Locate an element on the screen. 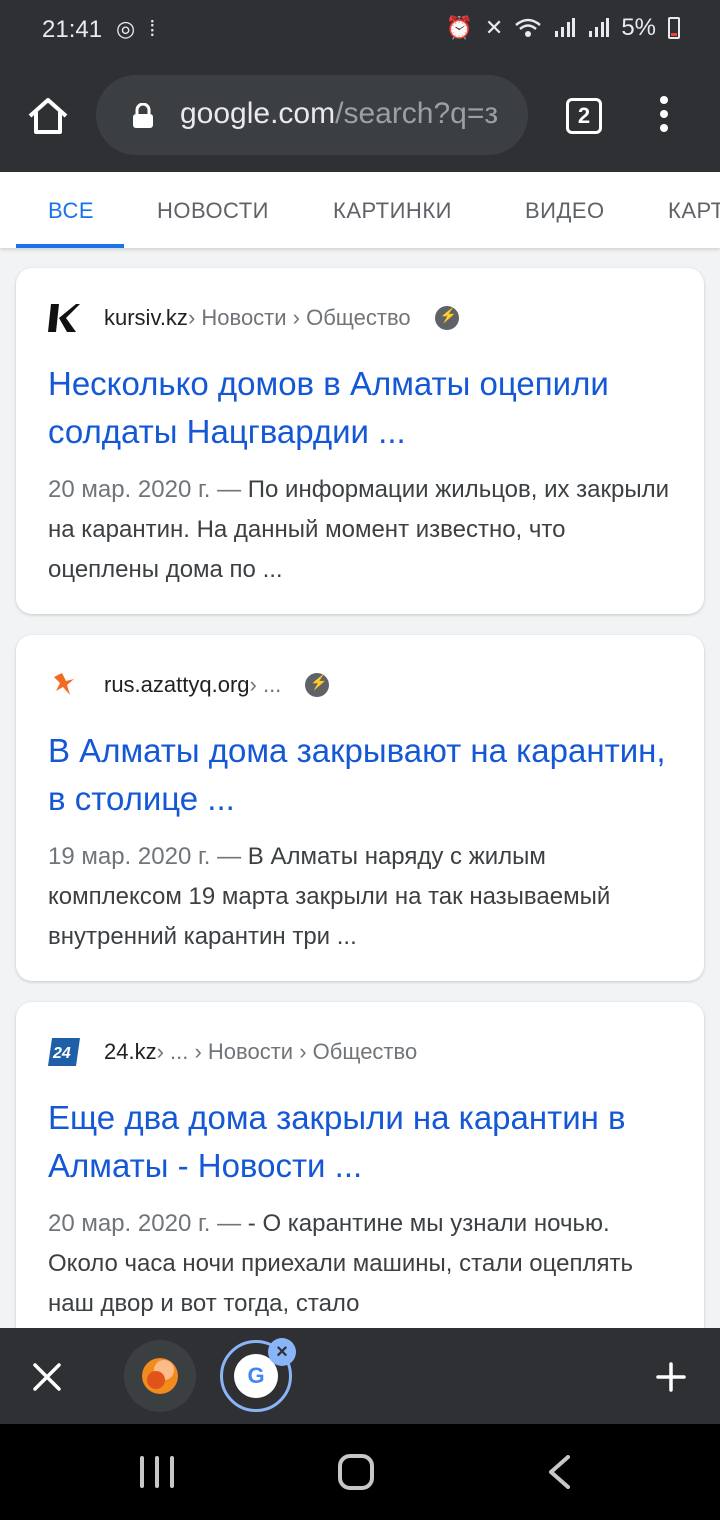  tab-switcher-button: 2 is located at coordinates (584, 116).